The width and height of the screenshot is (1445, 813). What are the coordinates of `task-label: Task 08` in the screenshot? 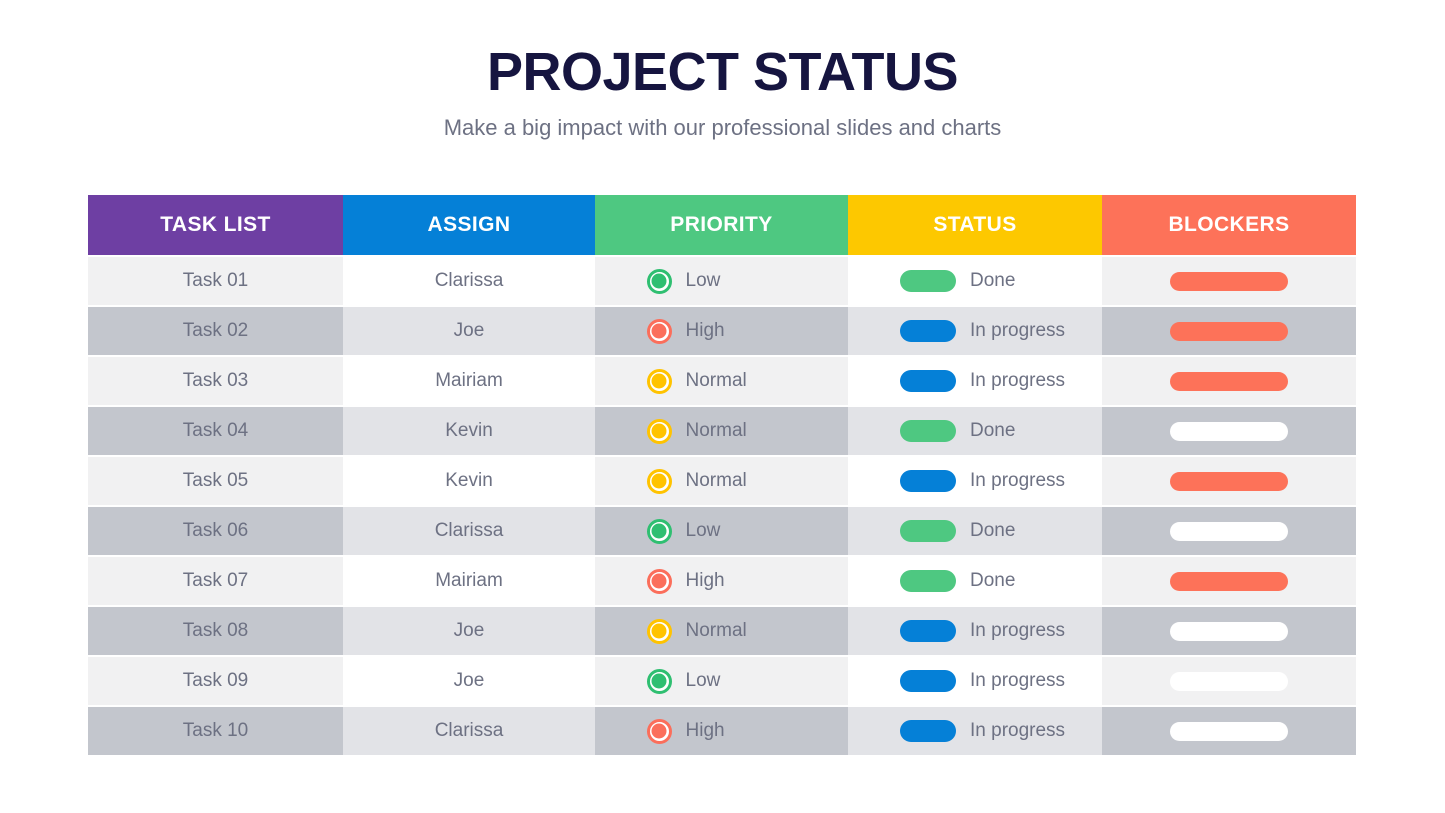 It's located at (215, 630).